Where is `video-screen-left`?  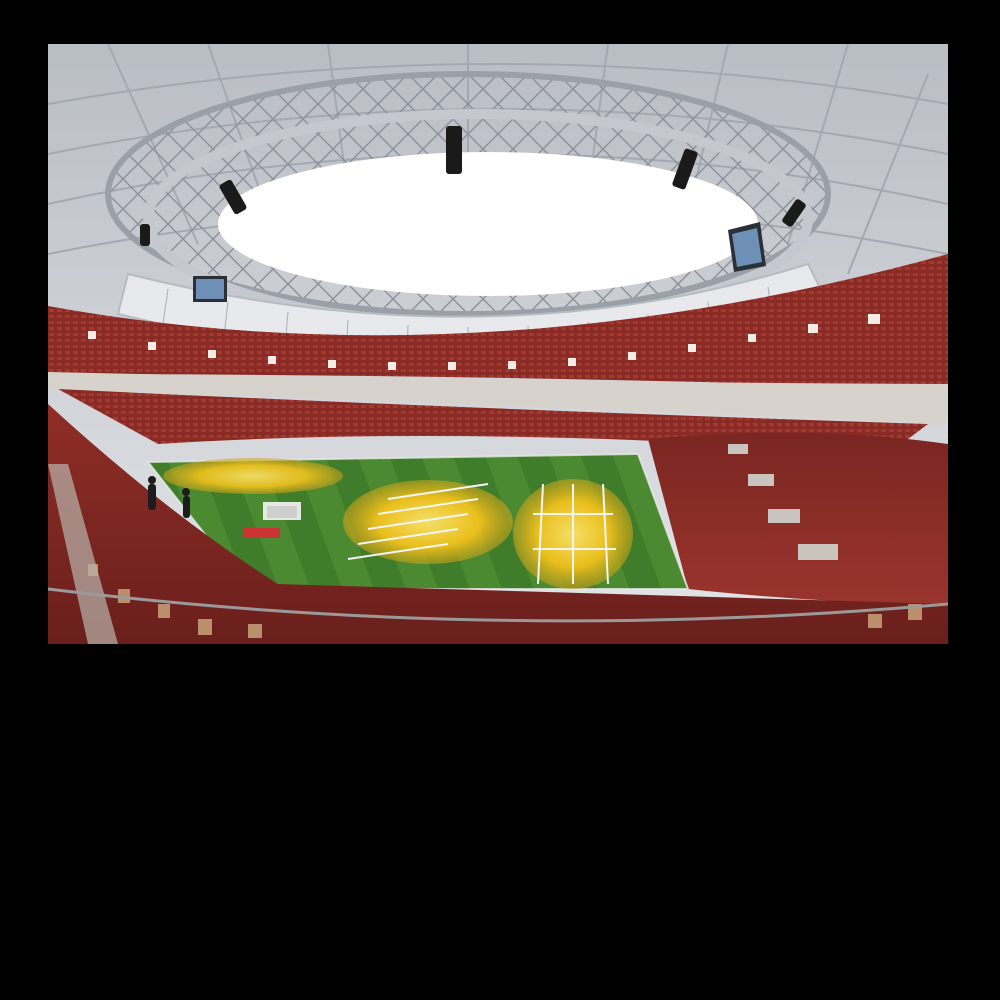 video-screen-left is located at coordinates (210, 289).